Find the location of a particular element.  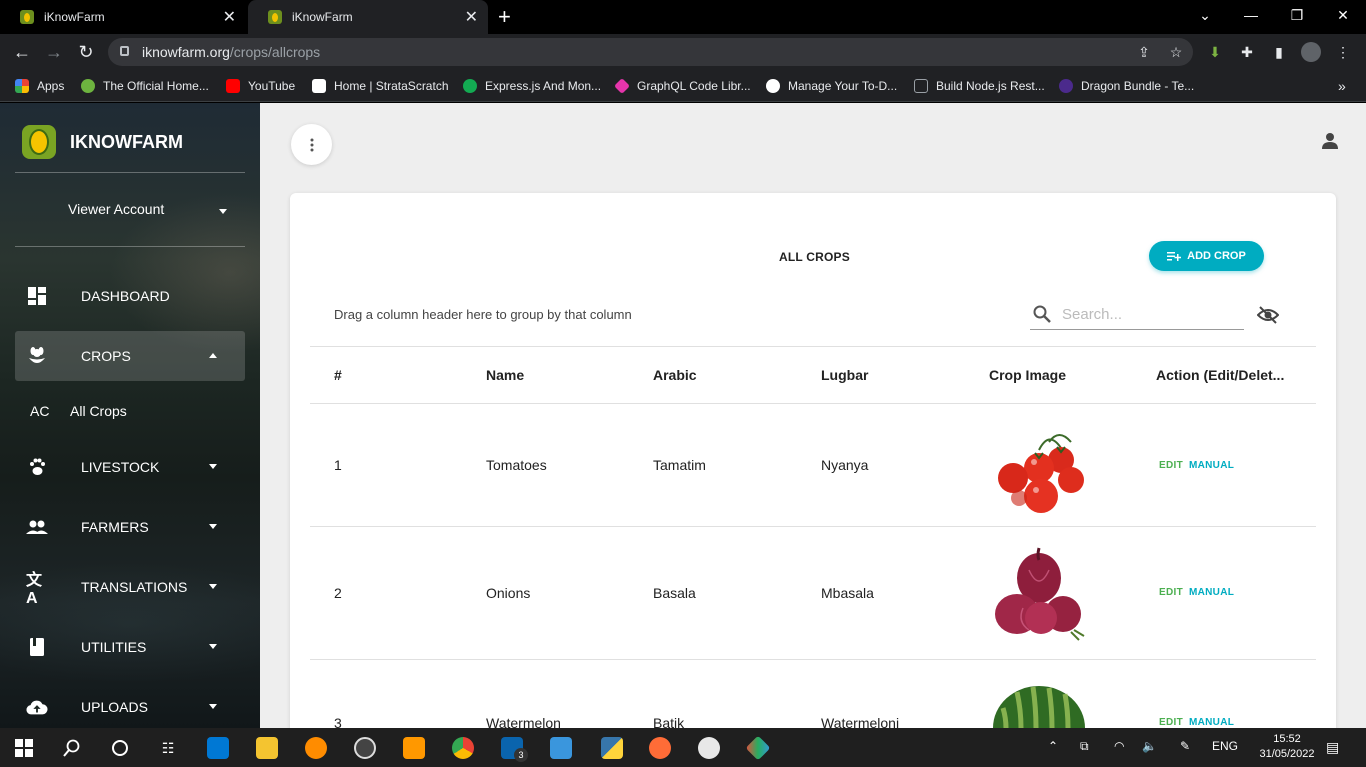

extensions-icon: ✚ is located at coordinates (1247, 52).